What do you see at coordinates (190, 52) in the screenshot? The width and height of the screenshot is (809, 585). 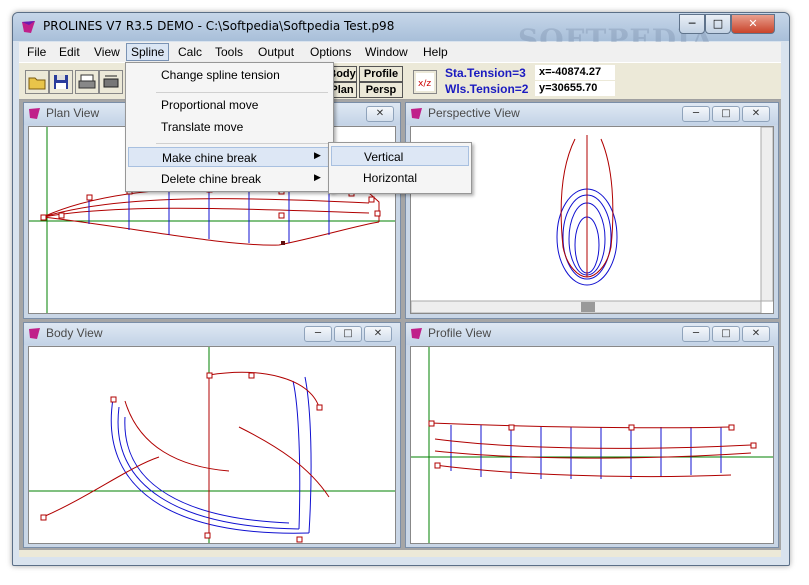 I see `menu-calc: Calc` at bounding box center [190, 52].